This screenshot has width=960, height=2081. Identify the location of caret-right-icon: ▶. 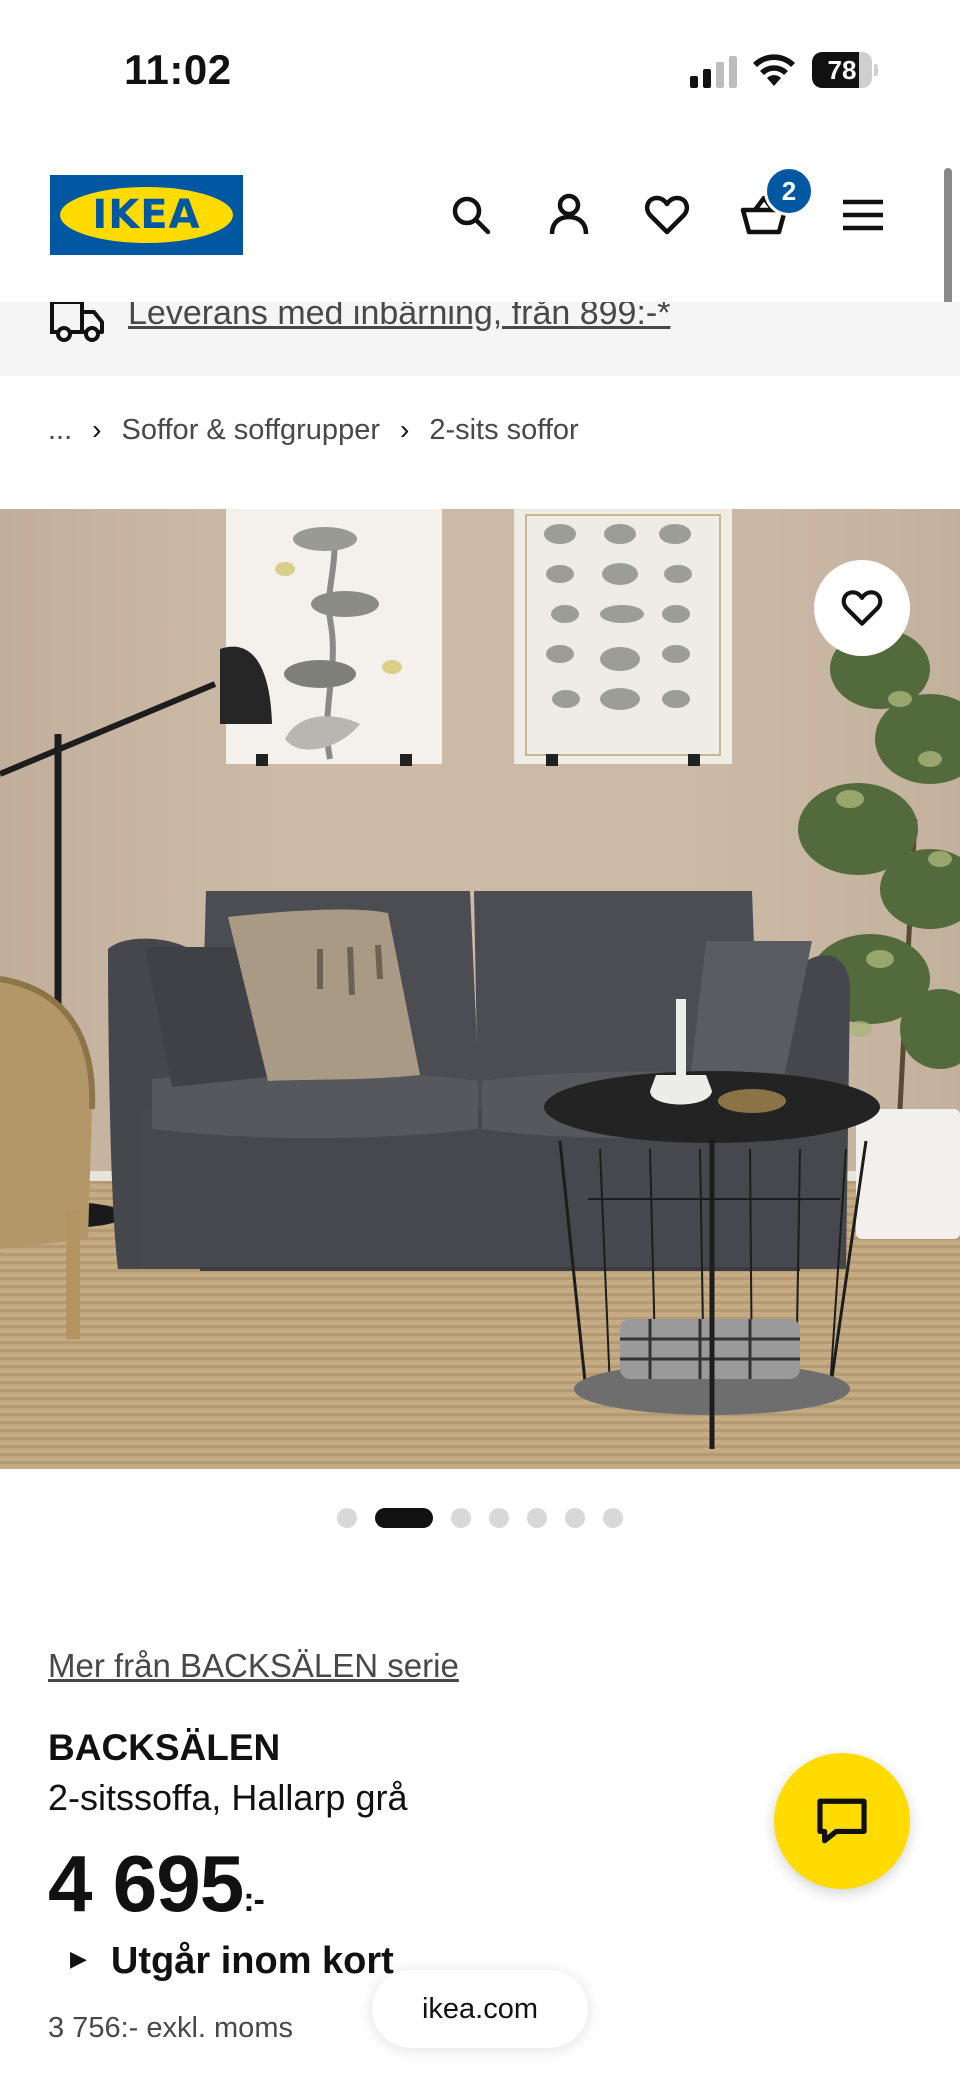
(78, 1958).